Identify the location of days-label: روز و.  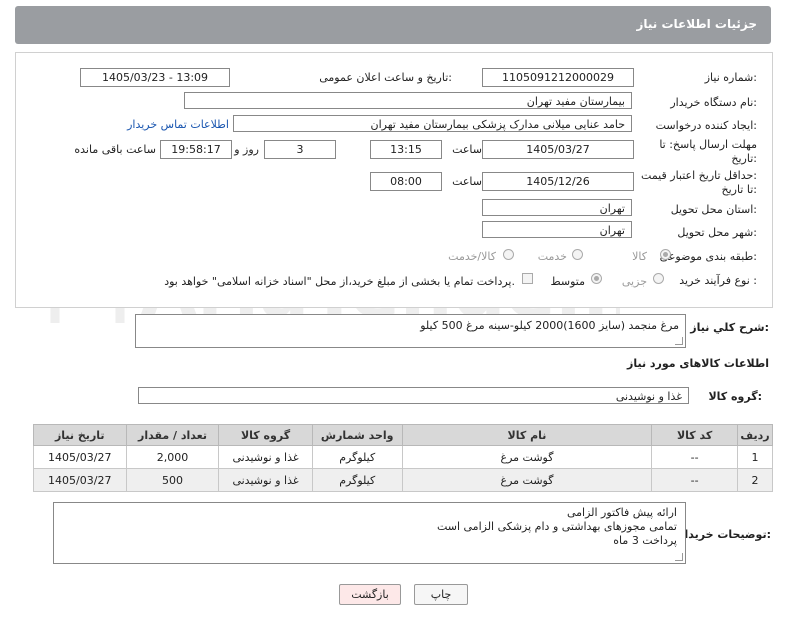
(246, 149).